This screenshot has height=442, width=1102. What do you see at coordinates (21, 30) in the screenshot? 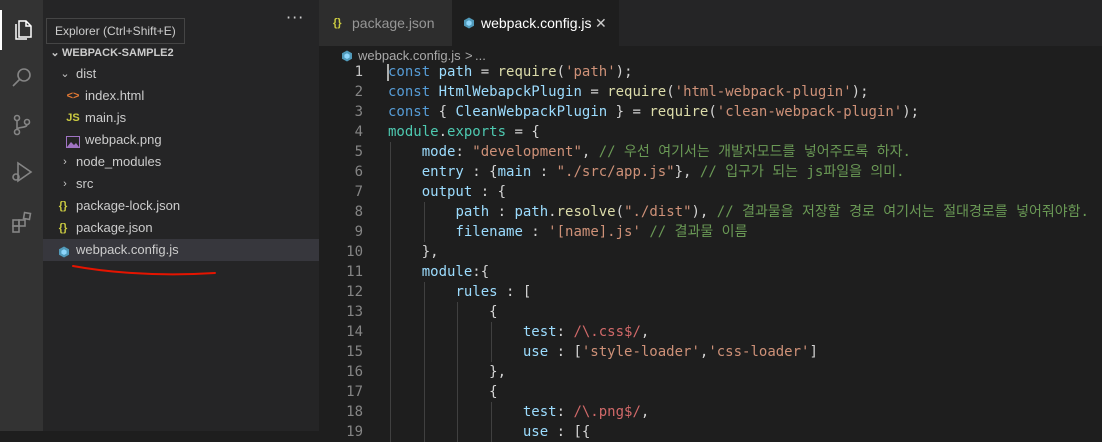
I see `explorer-icon` at bounding box center [21, 30].